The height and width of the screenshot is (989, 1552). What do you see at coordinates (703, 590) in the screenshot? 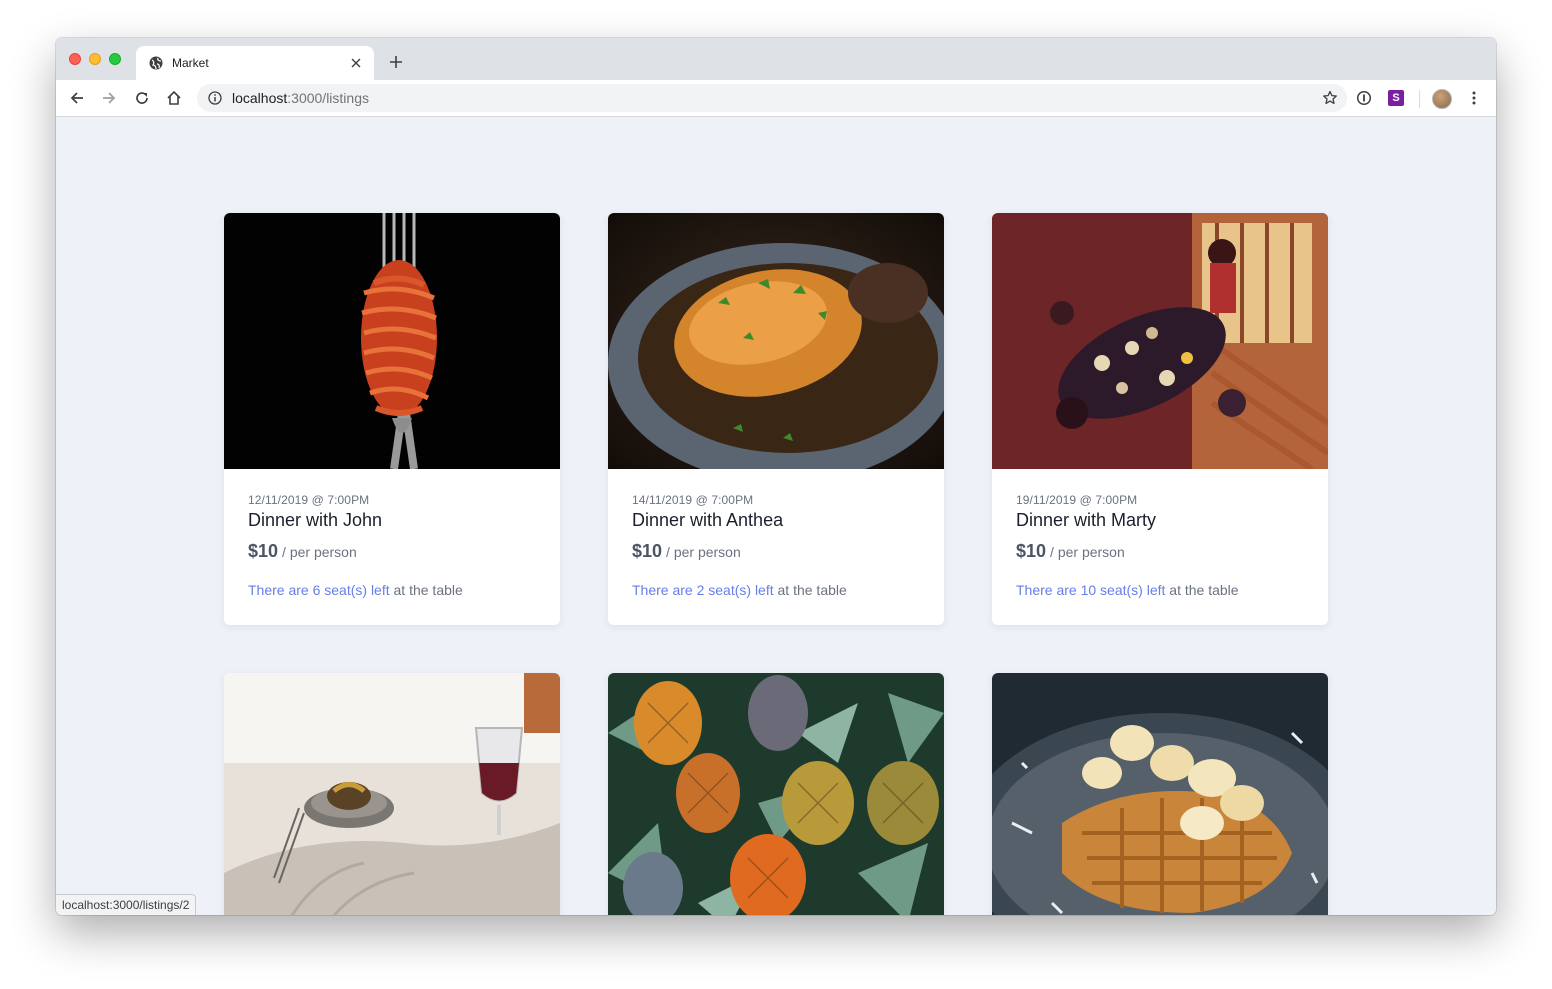
I see `seats-left-highlight: There are 2 seat(s) left` at bounding box center [703, 590].